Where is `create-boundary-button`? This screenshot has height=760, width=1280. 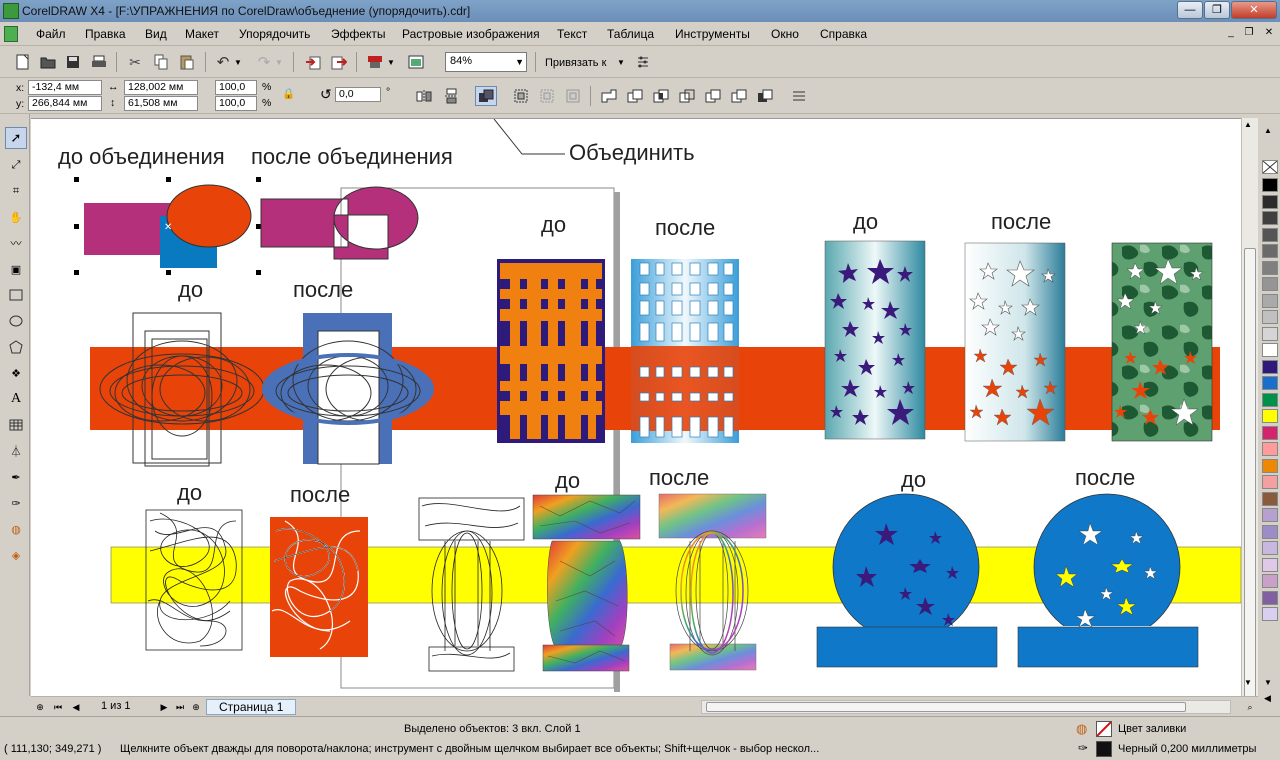
create-boundary-button is located at coordinates (765, 96).